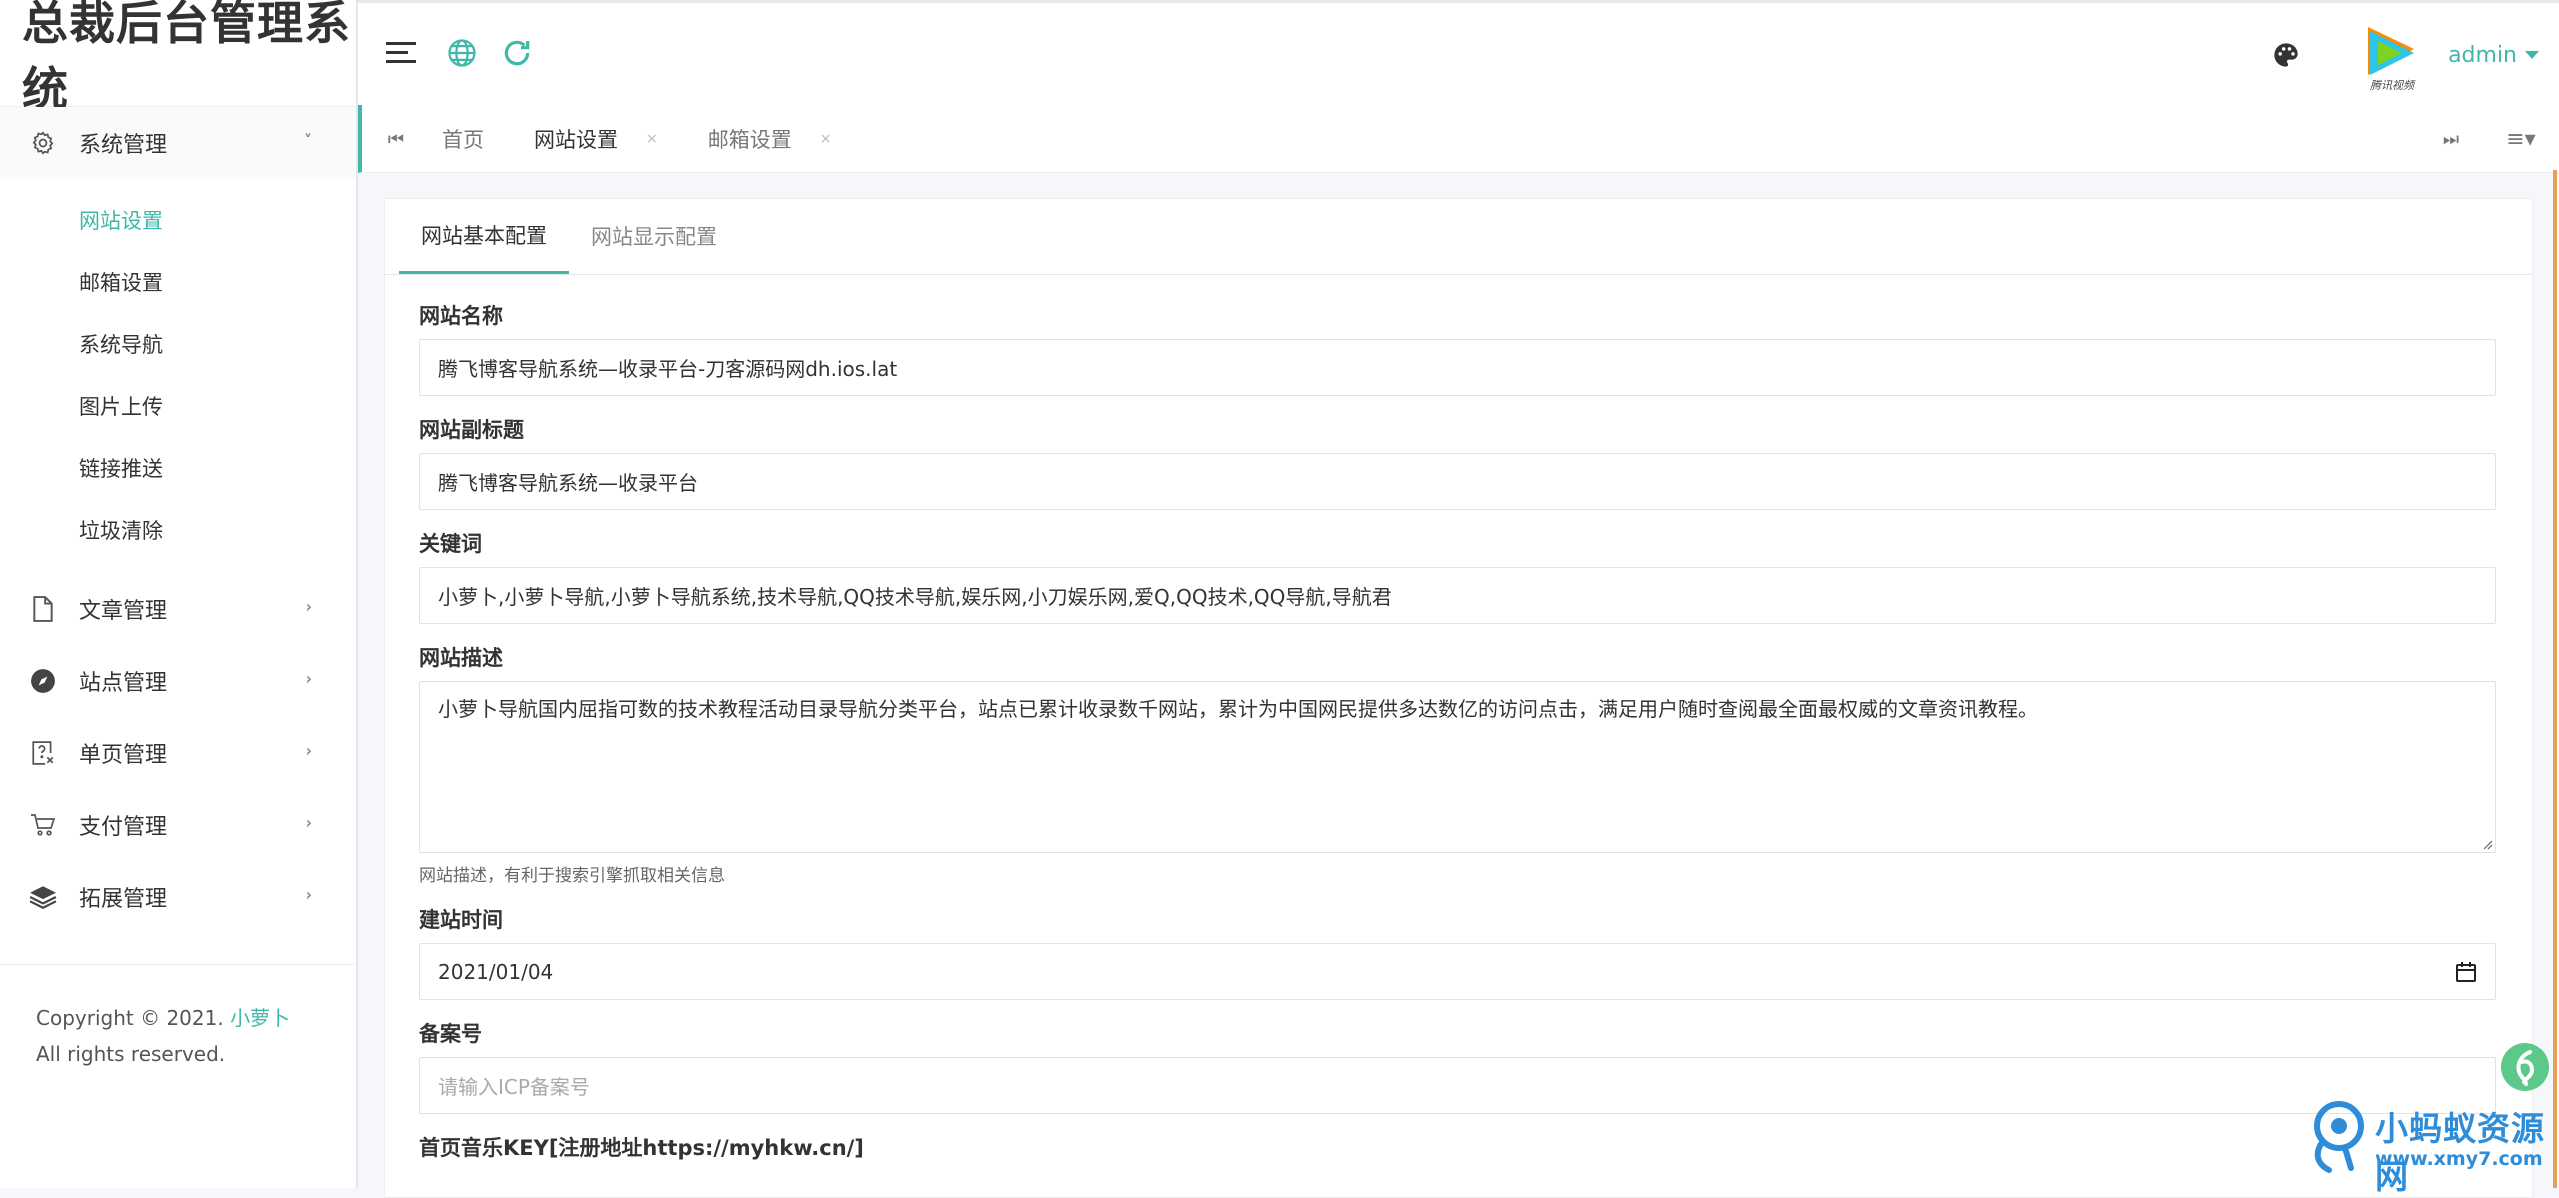 The width and height of the screenshot is (2559, 1198). What do you see at coordinates (178, 58) in the screenshot?
I see `app-logo-title: 总裁后台管理系统` at bounding box center [178, 58].